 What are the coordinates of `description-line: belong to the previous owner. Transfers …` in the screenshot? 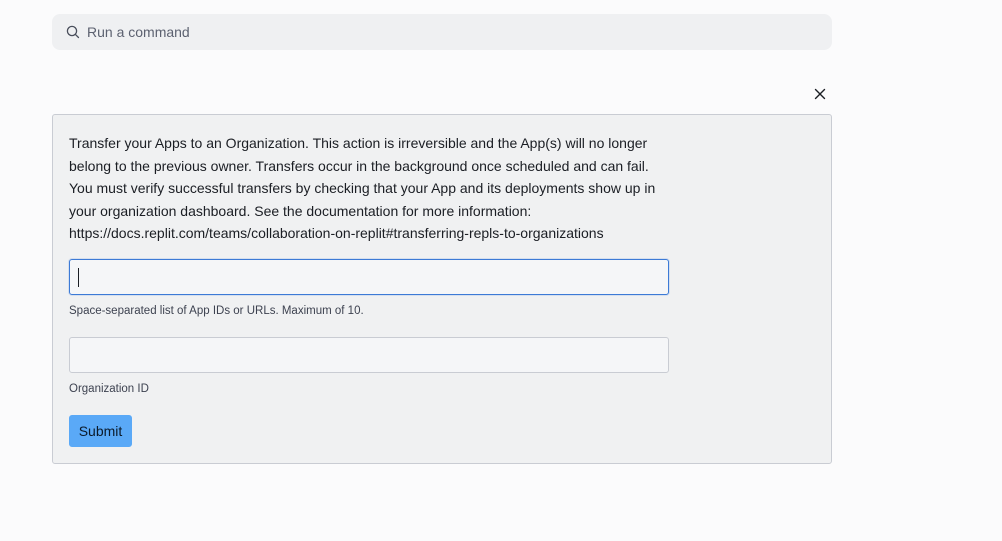 It's located at (359, 165).